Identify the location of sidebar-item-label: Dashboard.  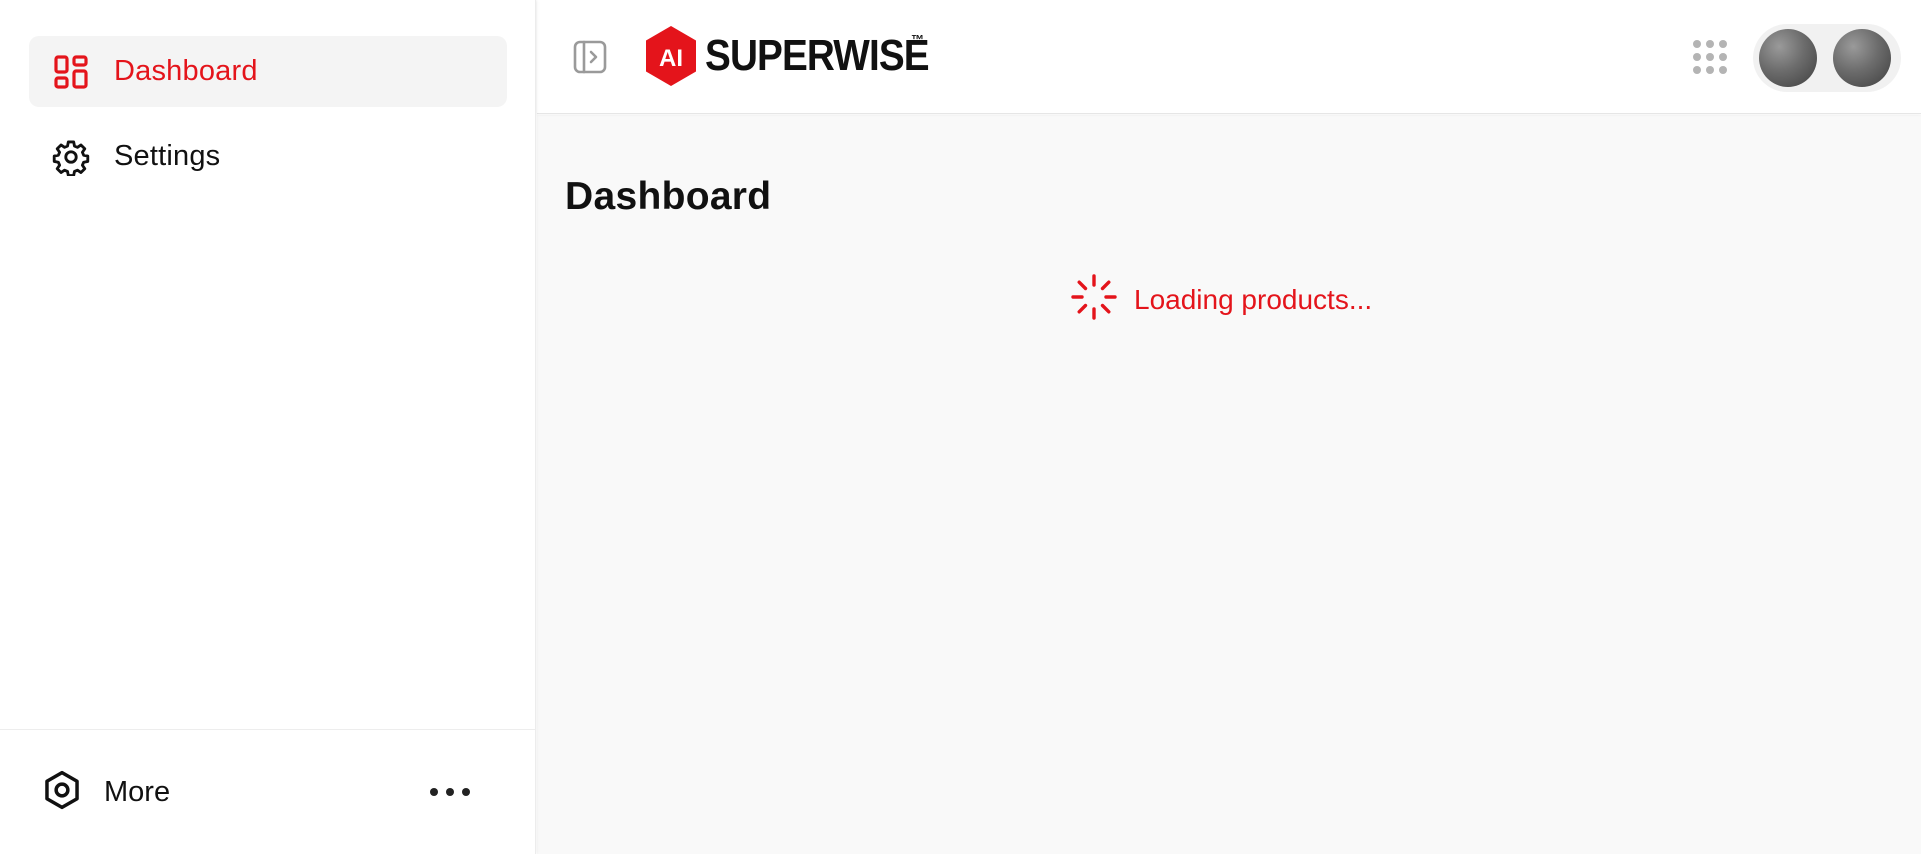
(186, 71).